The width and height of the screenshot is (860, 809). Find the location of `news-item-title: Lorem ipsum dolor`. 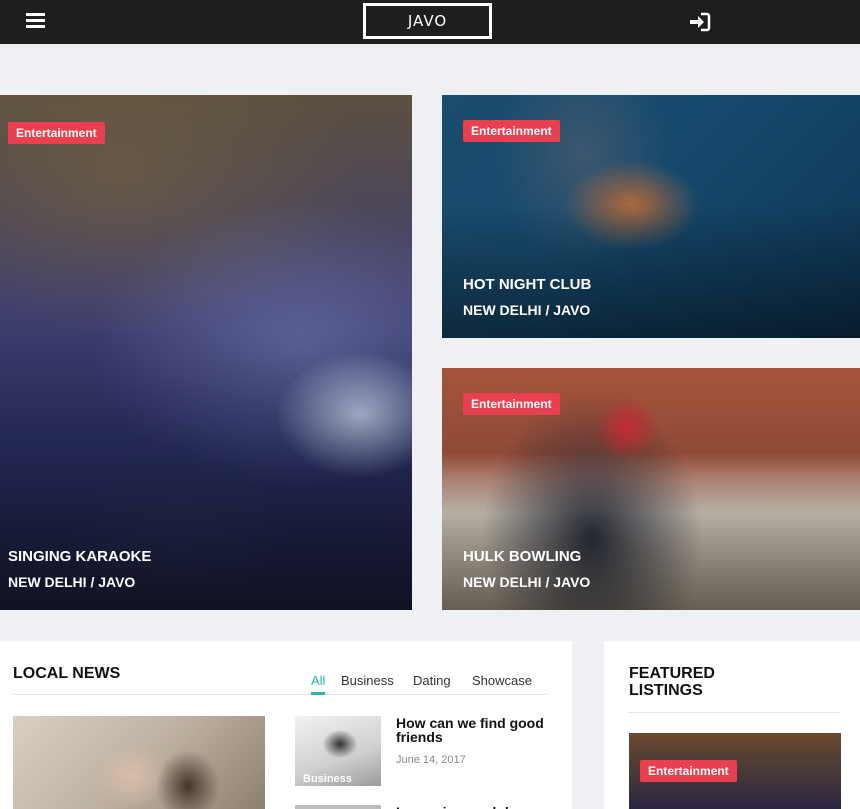

news-item-title: Lorem ipsum dolor is located at coordinates (471, 806).